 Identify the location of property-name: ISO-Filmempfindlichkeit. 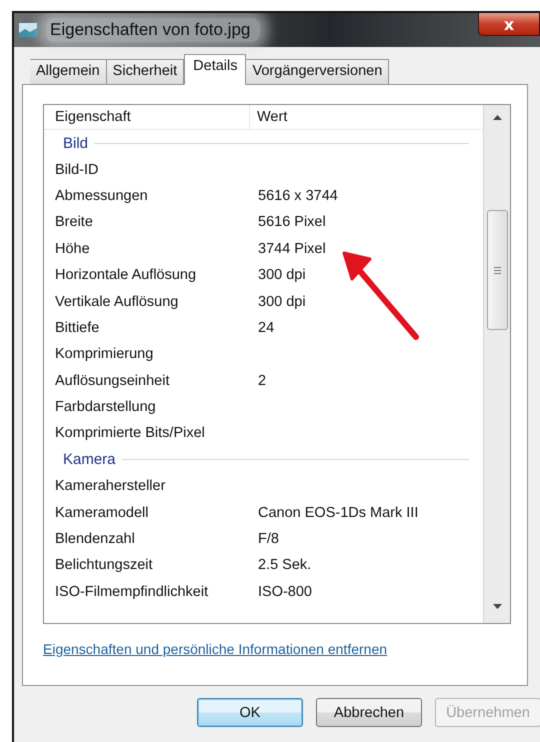
(132, 592).